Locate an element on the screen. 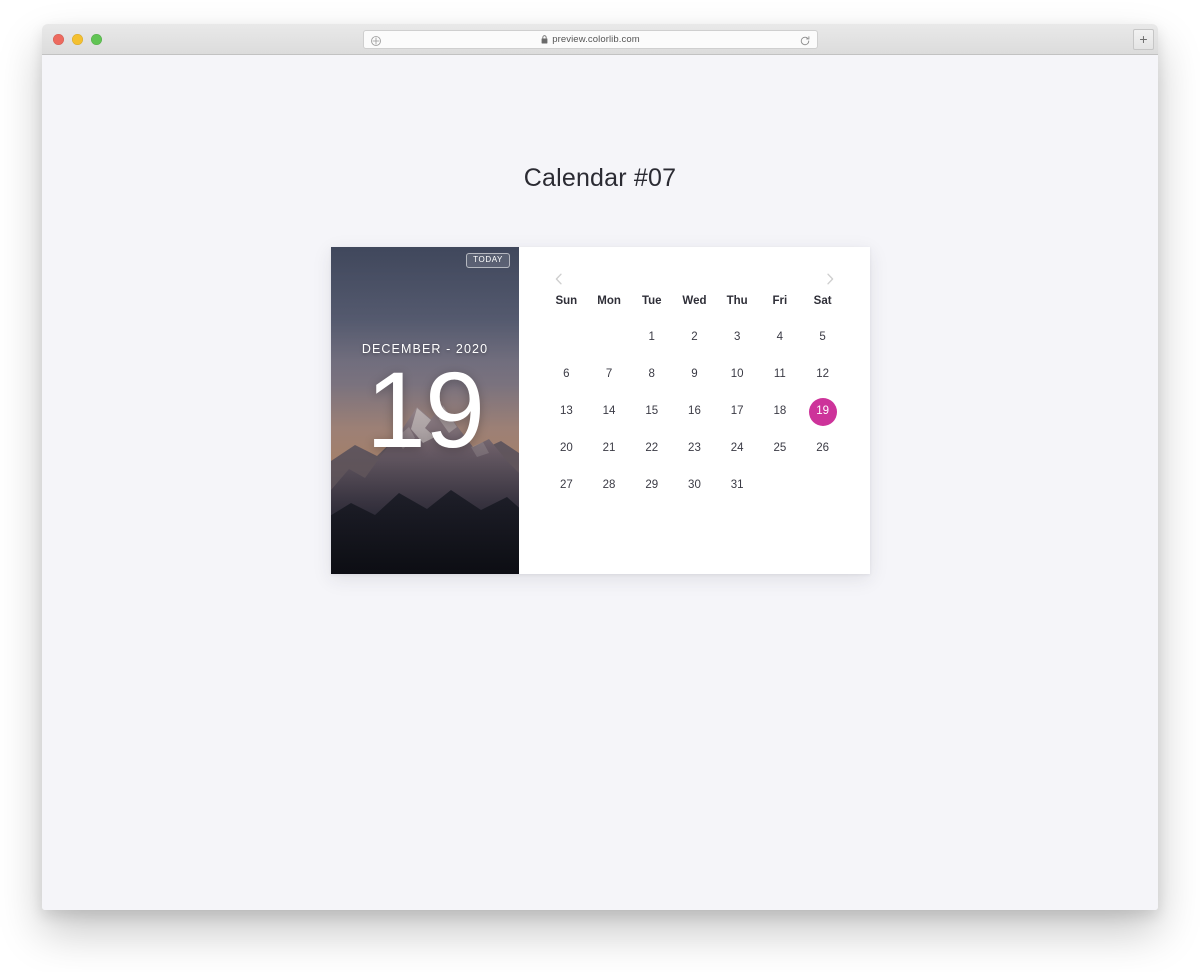 The image size is (1200, 972). day-number: 11 is located at coordinates (779, 373).